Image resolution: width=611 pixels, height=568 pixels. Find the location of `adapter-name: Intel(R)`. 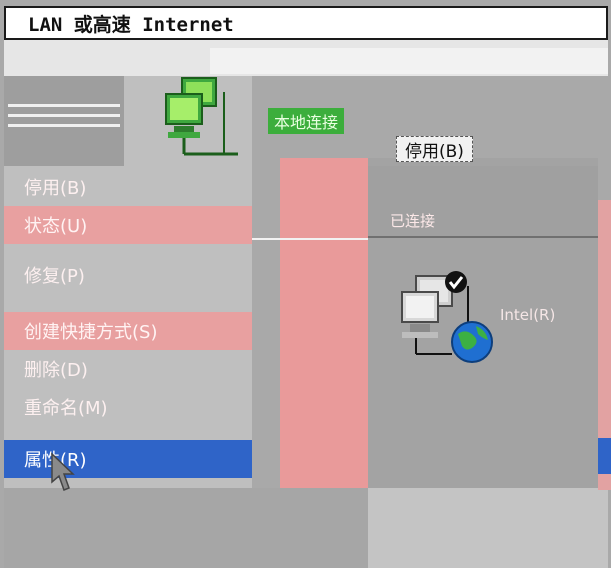

adapter-name: Intel(R) is located at coordinates (528, 315).